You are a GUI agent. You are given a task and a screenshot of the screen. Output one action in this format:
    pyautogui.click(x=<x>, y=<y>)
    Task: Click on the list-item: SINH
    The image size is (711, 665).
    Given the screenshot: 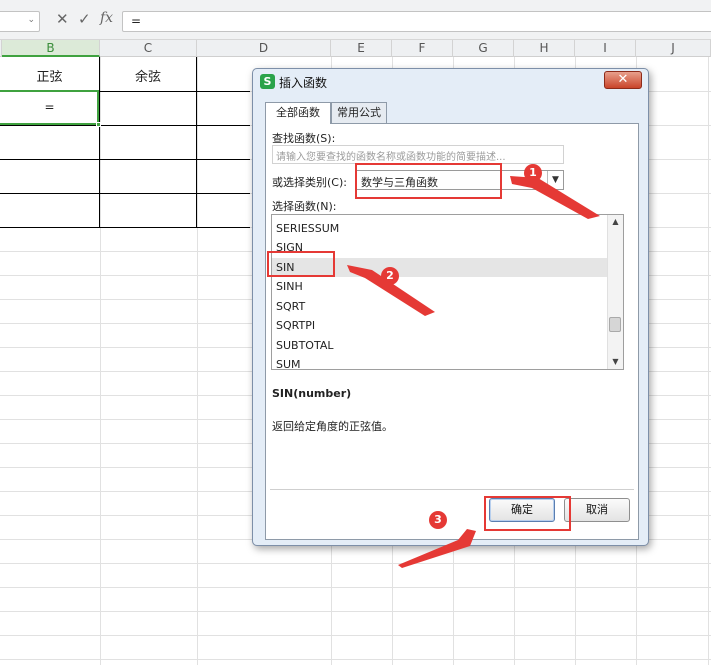 What is the action you would take?
    pyautogui.click(x=440, y=286)
    